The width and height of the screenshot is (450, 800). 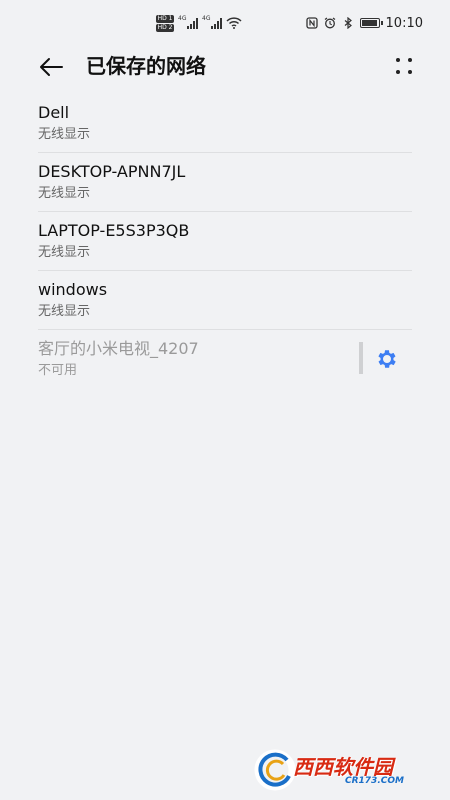 I want to click on network-name: 客厅的小米电视_4207, so click(x=118, y=348).